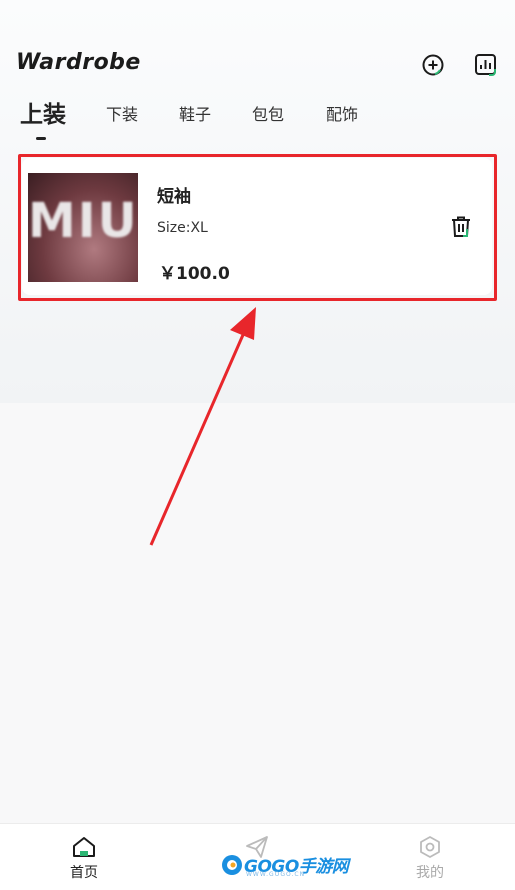  Describe the element at coordinates (84, 858) in the screenshot. I see `nav-home: 首页` at that location.